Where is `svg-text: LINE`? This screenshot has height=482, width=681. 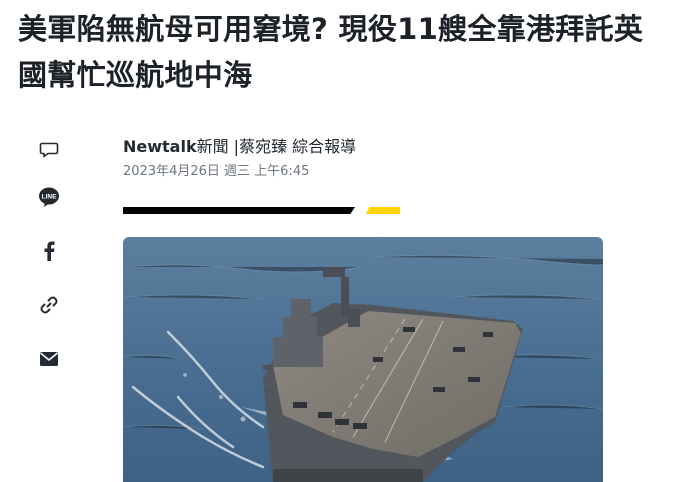
svg-text: LINE is located at coordinates (49, 197).